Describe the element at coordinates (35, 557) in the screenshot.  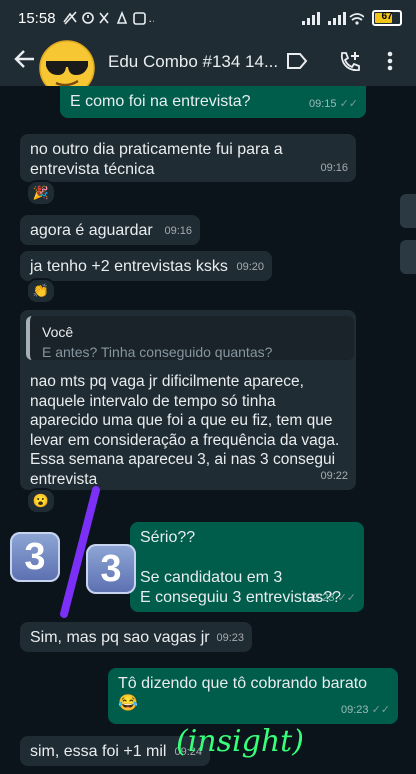
I see `keycap-three-emoji: 3` at that location.